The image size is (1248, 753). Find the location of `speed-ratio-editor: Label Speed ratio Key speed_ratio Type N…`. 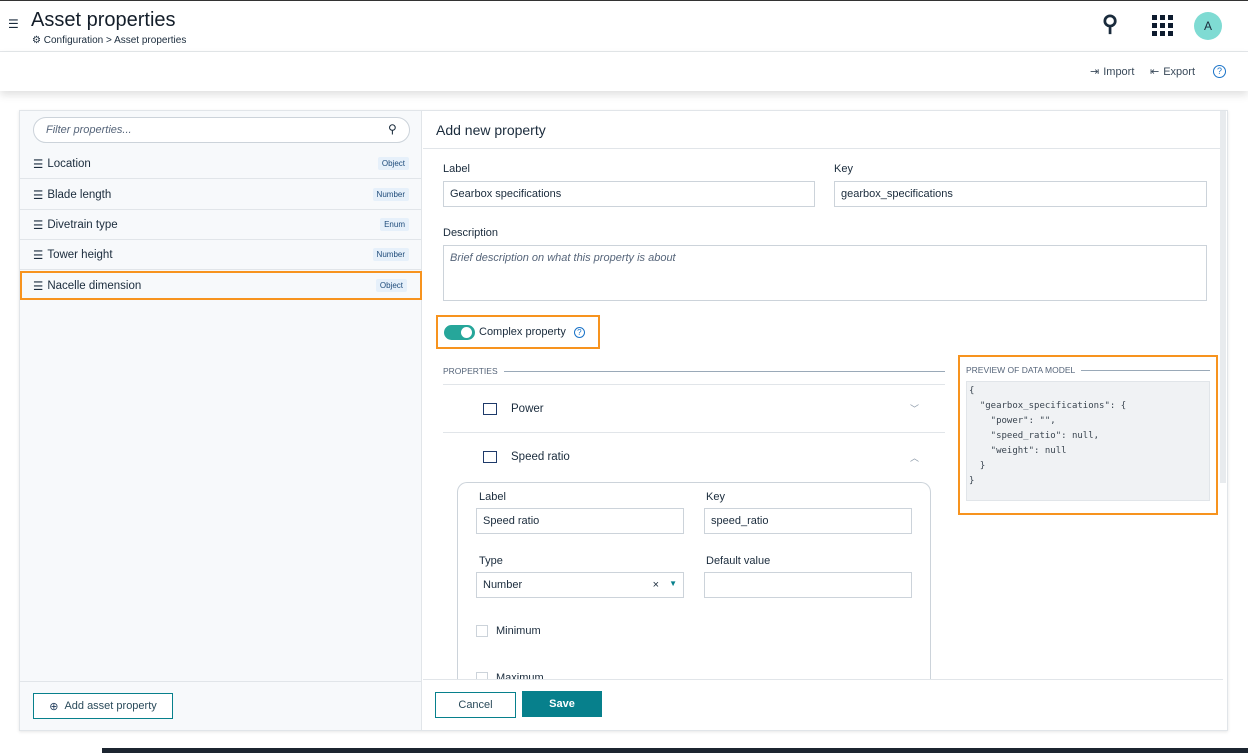

speed-ratio-editor: Label Speed ratio Key speed_ratio Type N… is located at coordinates (694, 592).